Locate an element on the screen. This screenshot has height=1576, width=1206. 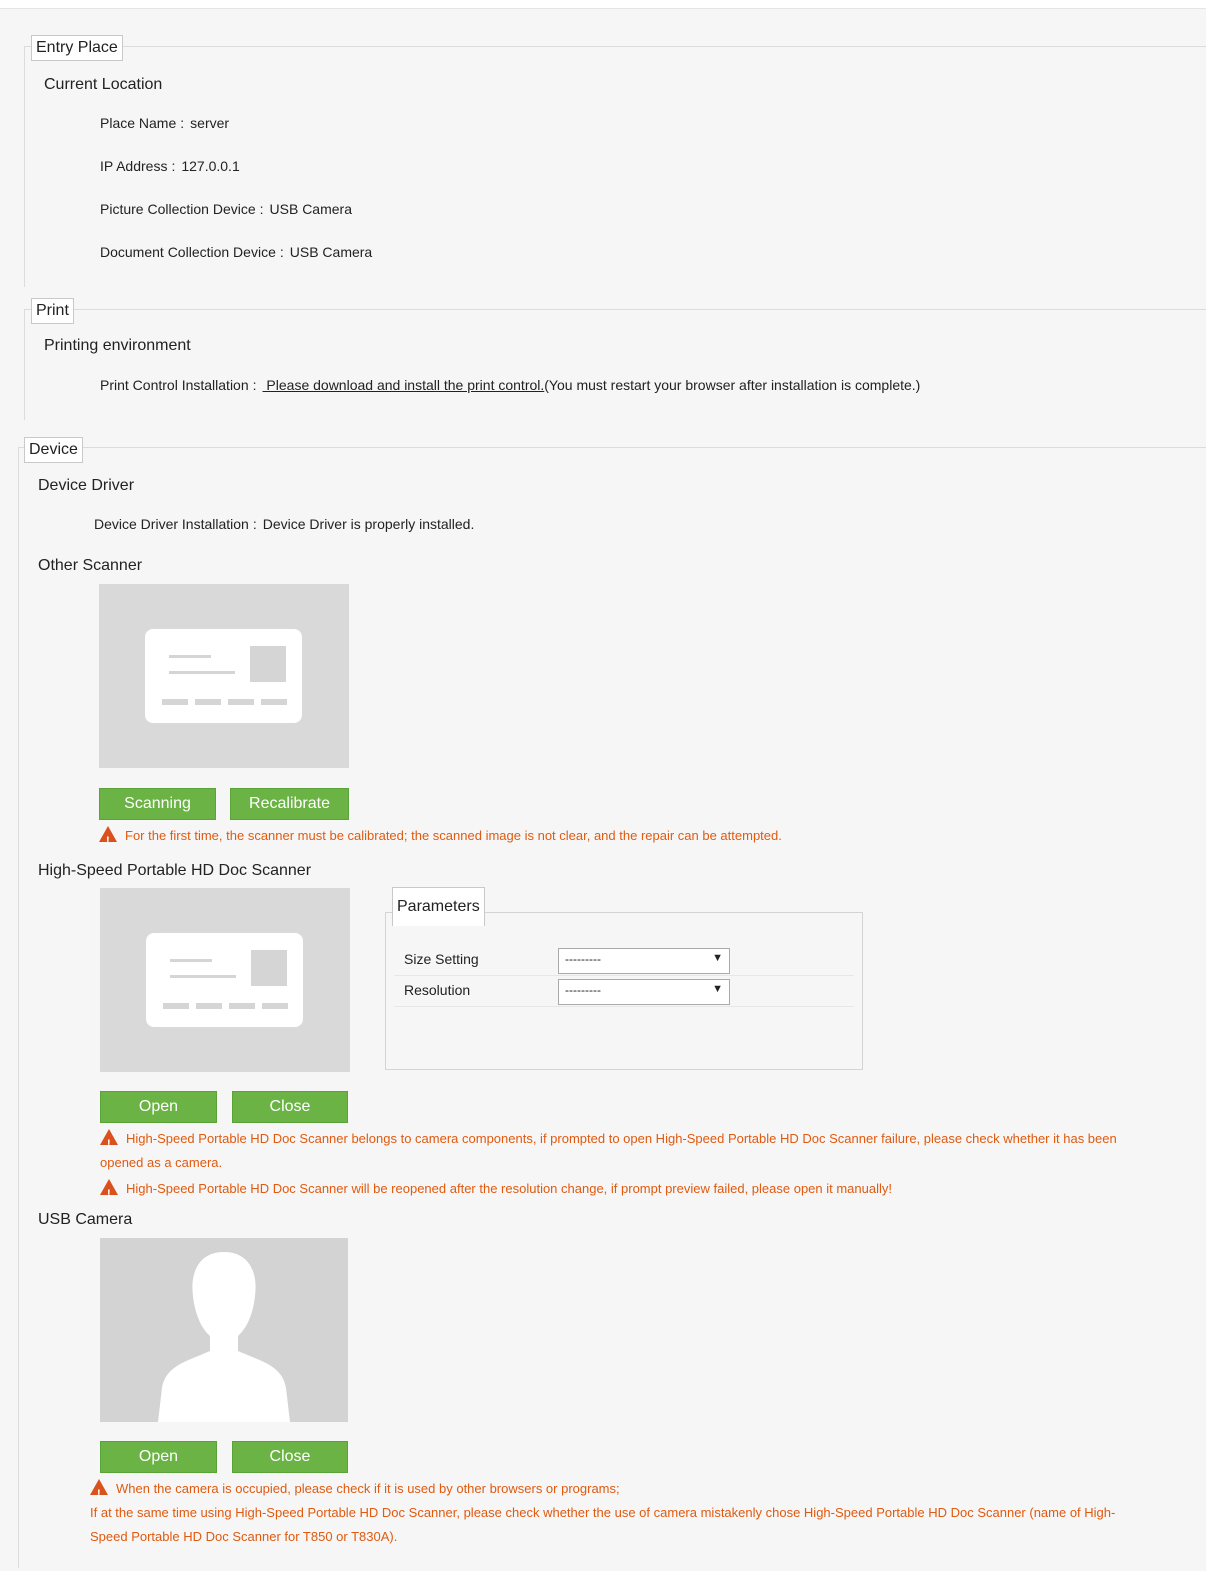
other-scanner-heading: Other Scanner is located at coordinates (90, 565).